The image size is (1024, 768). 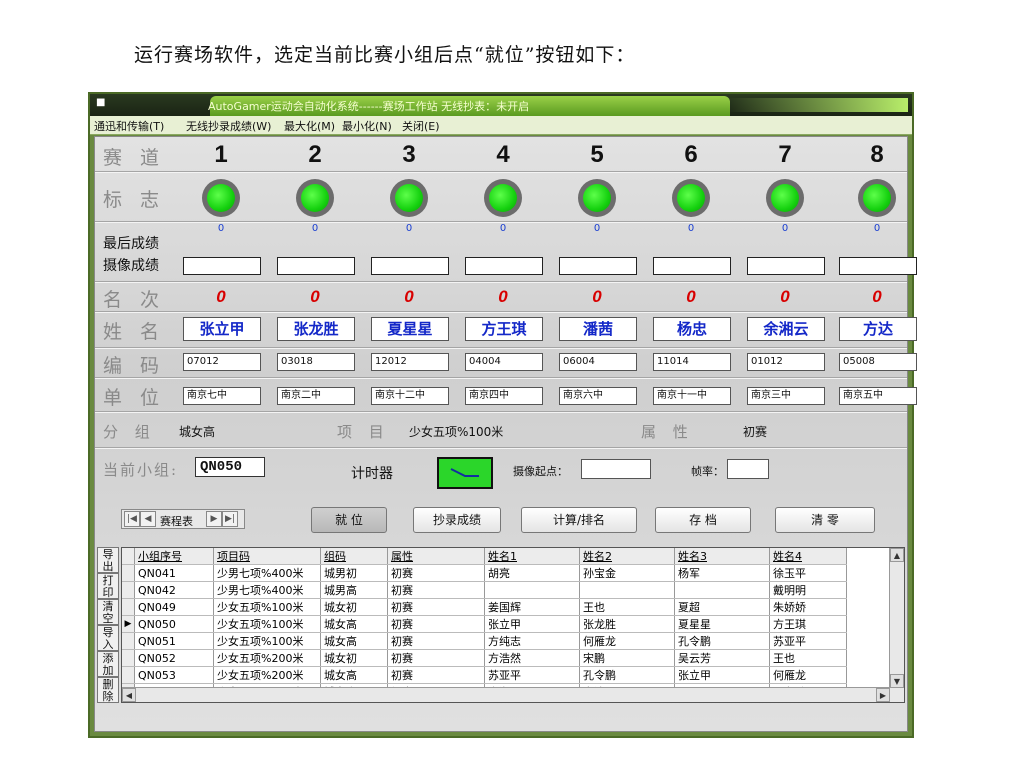 I want to click on table-cell: 方王琪, so click(x=808, y=624).